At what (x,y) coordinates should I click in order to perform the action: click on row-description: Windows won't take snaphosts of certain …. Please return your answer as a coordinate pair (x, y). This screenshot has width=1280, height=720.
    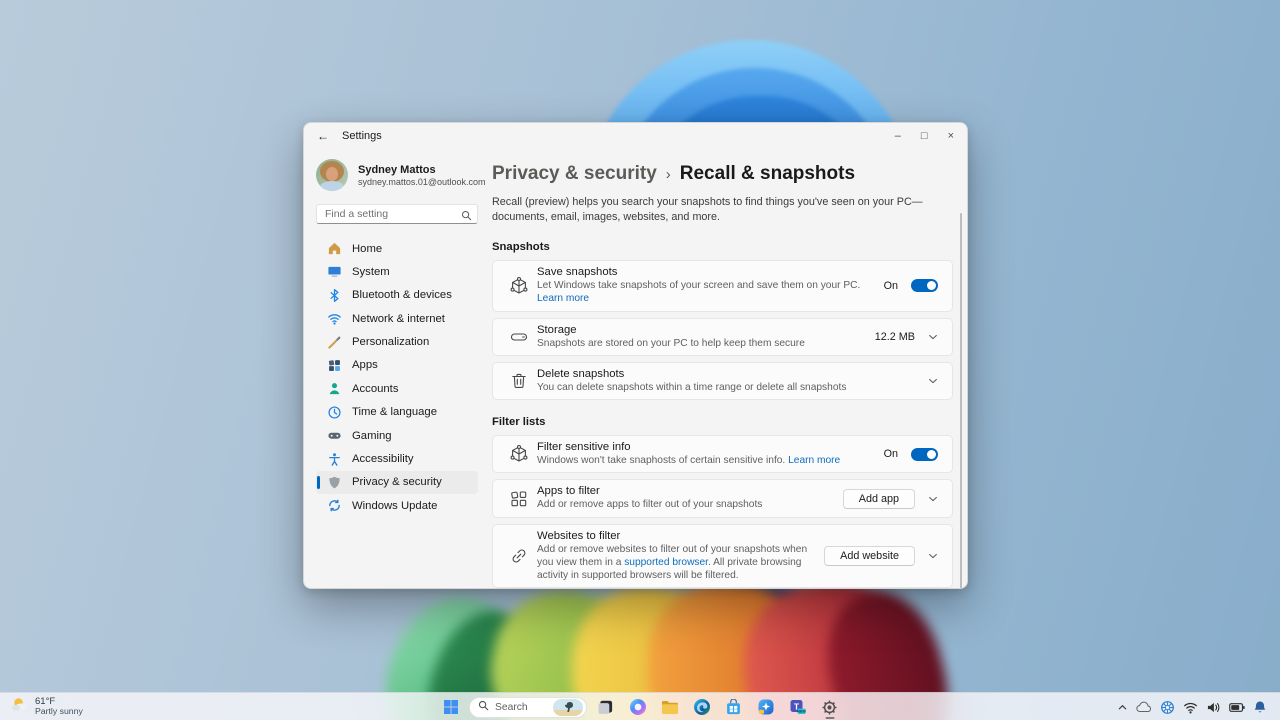
    Looking at the image, I should click on (689, 461).